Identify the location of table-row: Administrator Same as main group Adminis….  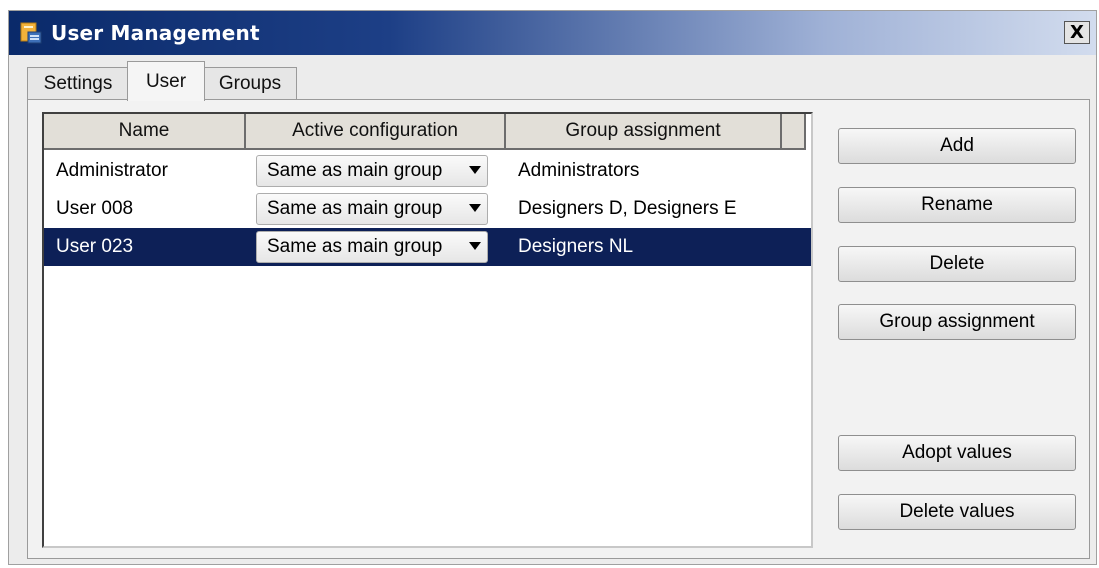
(427, 171).